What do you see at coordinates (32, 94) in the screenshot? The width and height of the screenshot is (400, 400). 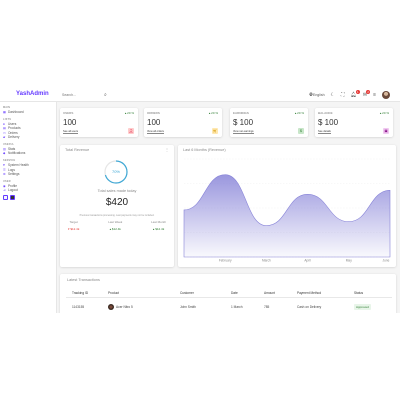 I see `app-logo: YashAdmin` at bounding box center [32, 94].